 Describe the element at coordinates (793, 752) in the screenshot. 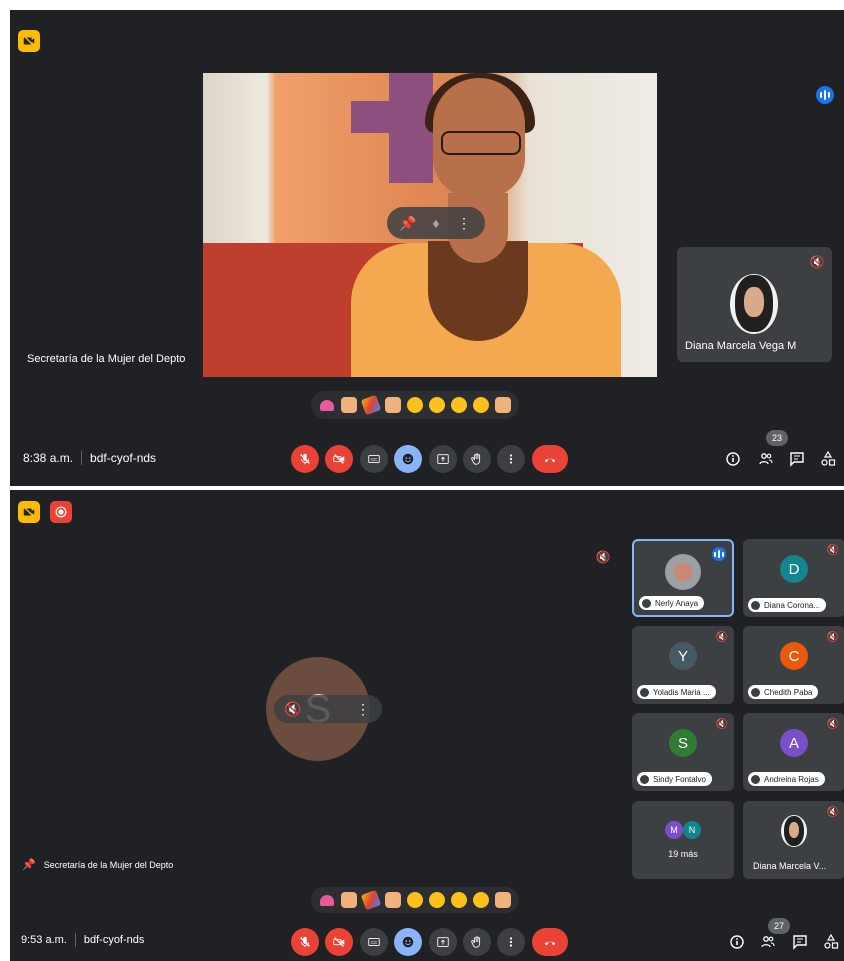

I see `participant-tile: 🔇 A Andreina Rojas` at that location.